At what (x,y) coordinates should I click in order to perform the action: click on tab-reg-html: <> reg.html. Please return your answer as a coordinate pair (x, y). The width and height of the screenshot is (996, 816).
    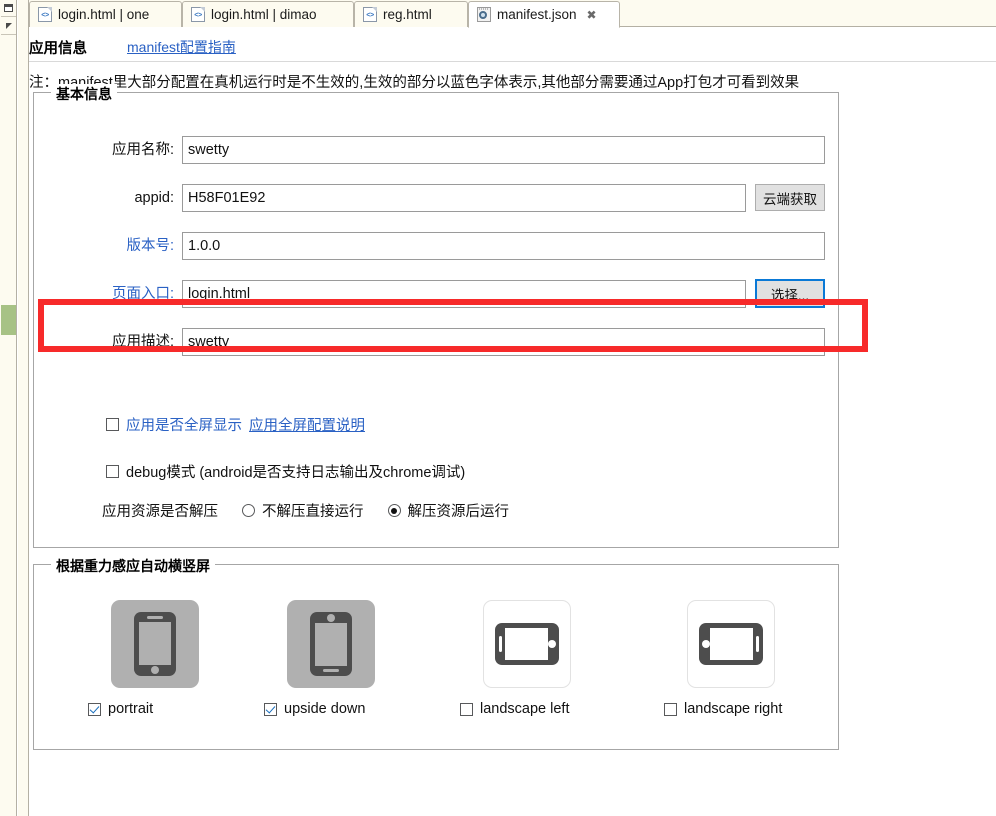
    Looking at the image, I should click on (411, 14).